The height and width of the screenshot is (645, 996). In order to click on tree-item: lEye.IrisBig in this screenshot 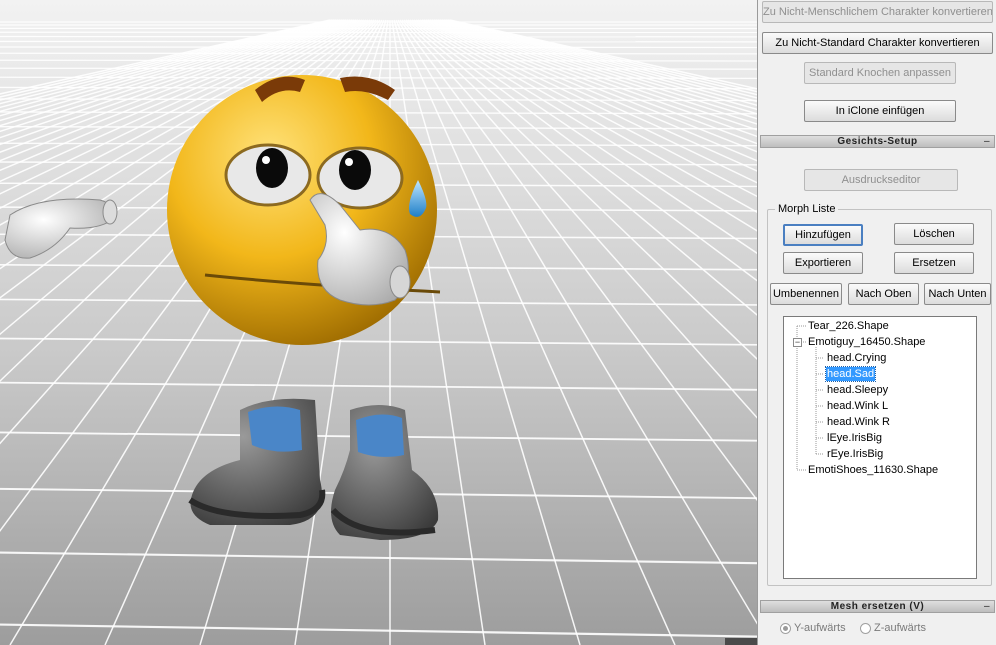, I will do `click(854, 438)`.